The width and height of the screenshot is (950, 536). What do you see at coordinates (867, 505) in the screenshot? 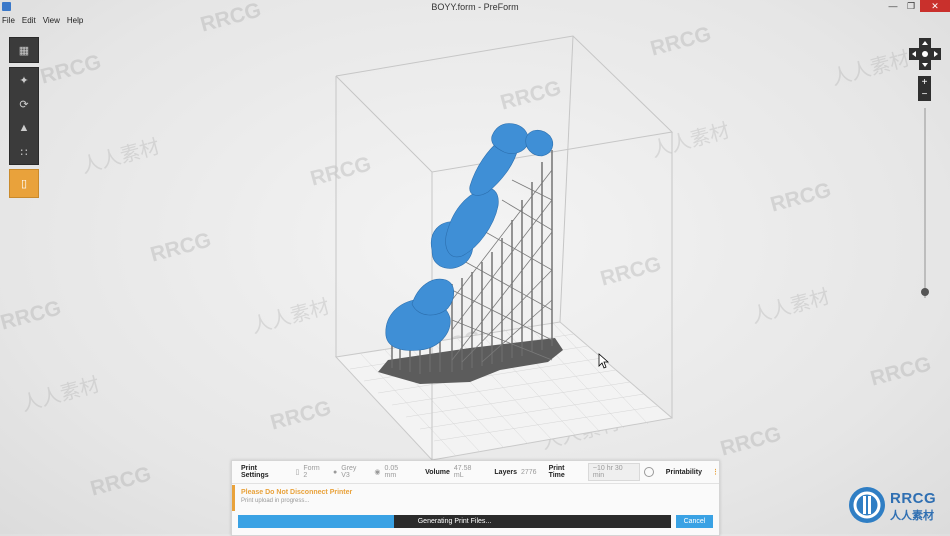
I see `rrcg-logo-icon` at bounding box center [867, 505].